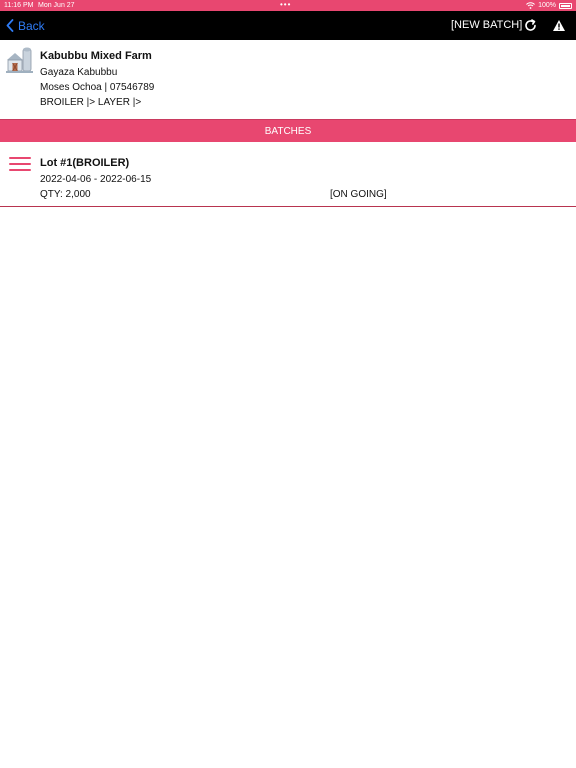 This screenshot has width=576, height=768. I want to click on battery-percent: 100%, so click(547, 5).